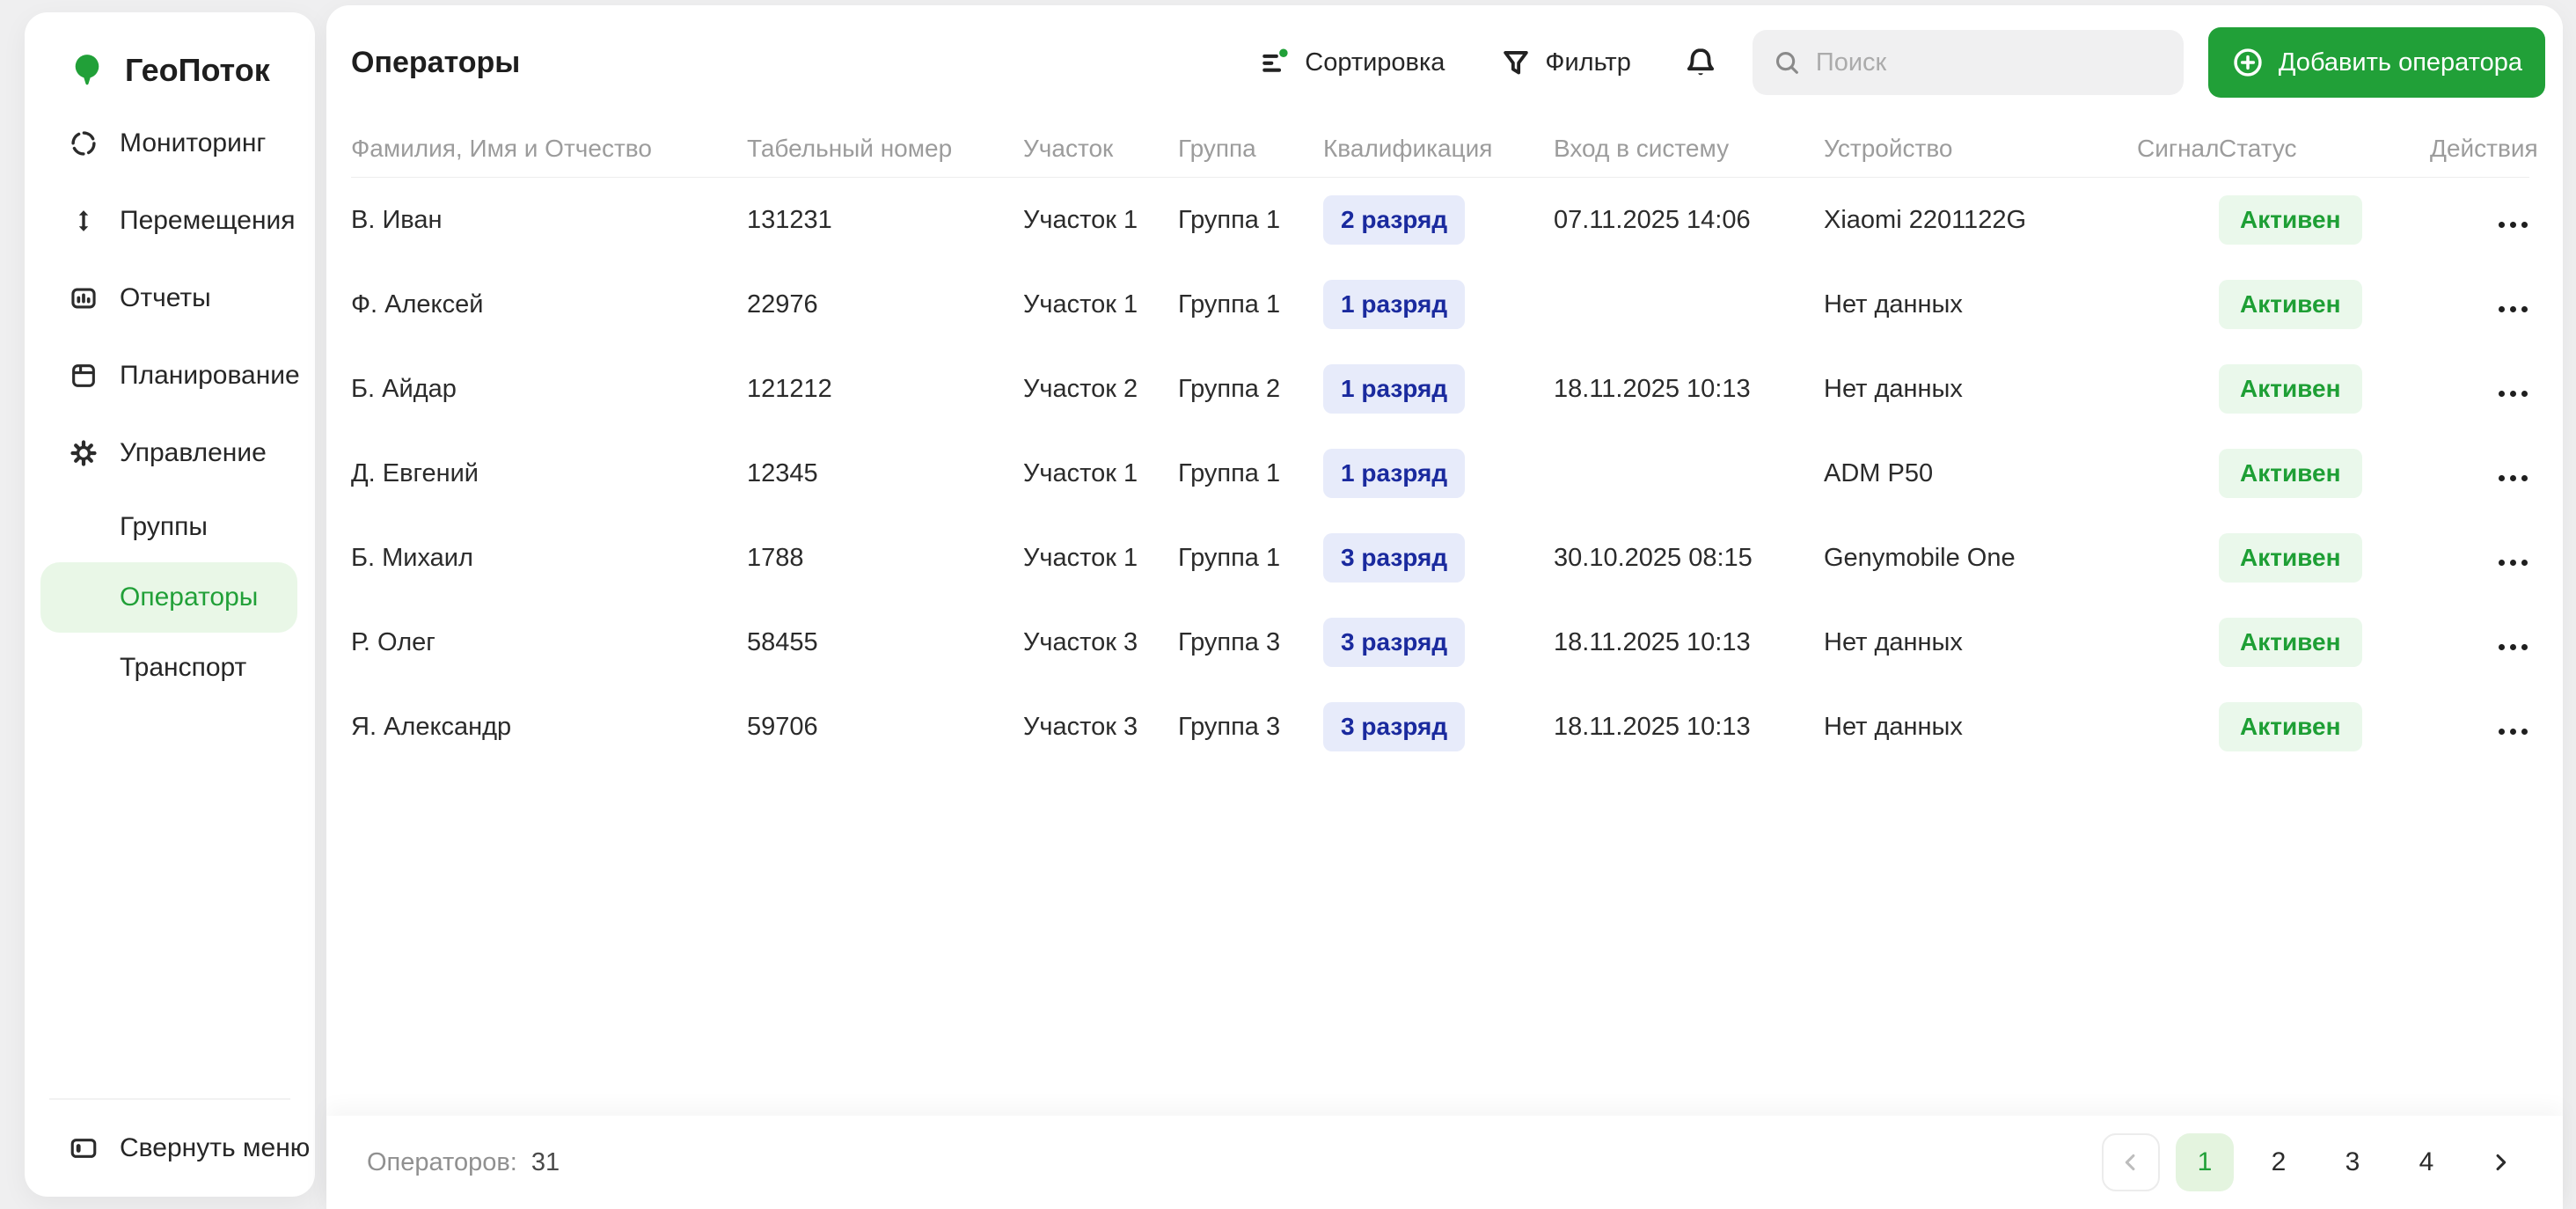 This screenshot has width=2576, height=1209. What do you see at coordinates (545, 1161) in the screenshot?
I see `operators-count-value: 31` at bounding box center [545, 1161].